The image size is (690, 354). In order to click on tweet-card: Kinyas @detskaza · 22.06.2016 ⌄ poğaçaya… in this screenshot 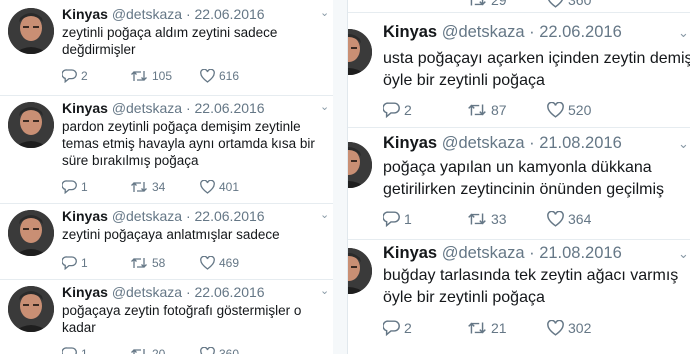, I will do `click(166, 317)`.